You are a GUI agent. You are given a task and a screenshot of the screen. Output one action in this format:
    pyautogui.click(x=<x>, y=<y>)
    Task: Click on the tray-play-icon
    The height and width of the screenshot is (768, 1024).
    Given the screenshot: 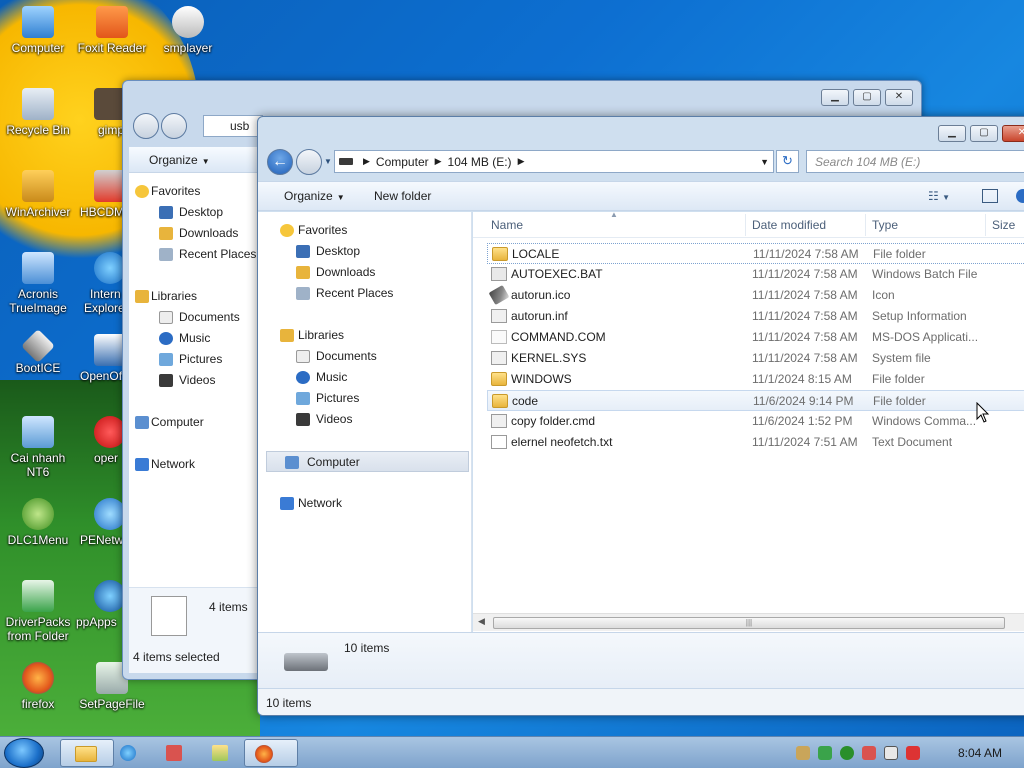 What is the action you would take?
    pyautogui.click(x=847, y=753)
    